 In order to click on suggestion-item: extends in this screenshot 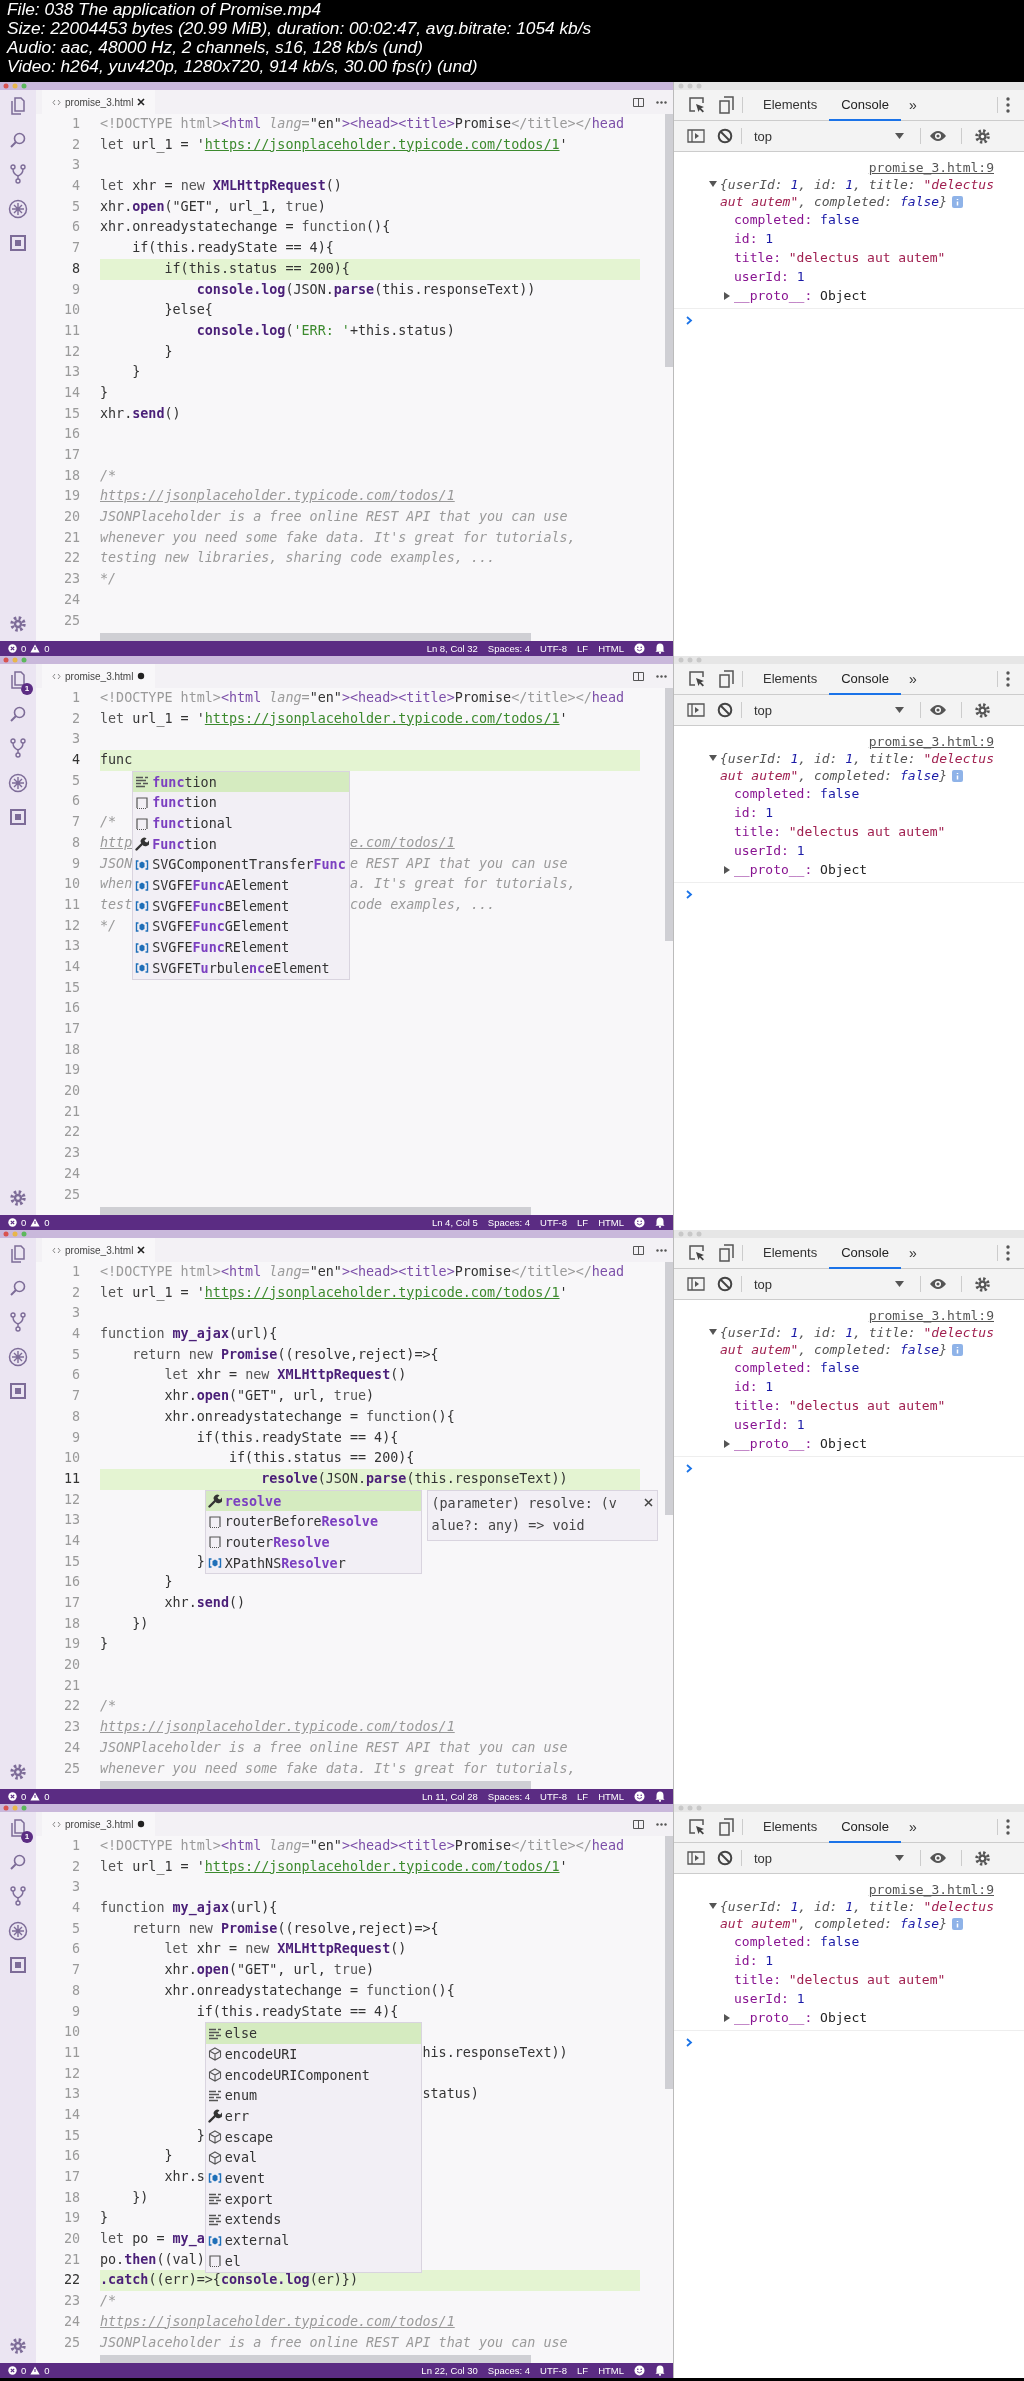, I will do `click(313, 2220)`.